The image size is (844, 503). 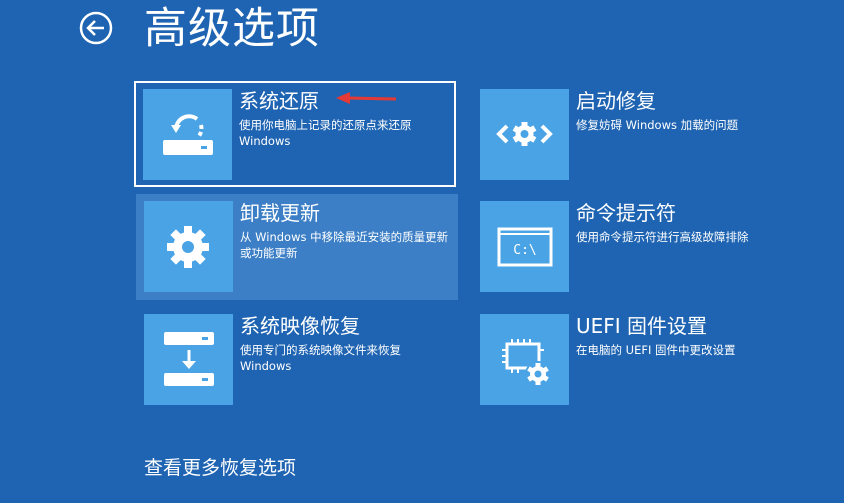 I want to click on command-prompt-description: 使用命令提示符进行高级故障排除, so click(x=662, y=237).